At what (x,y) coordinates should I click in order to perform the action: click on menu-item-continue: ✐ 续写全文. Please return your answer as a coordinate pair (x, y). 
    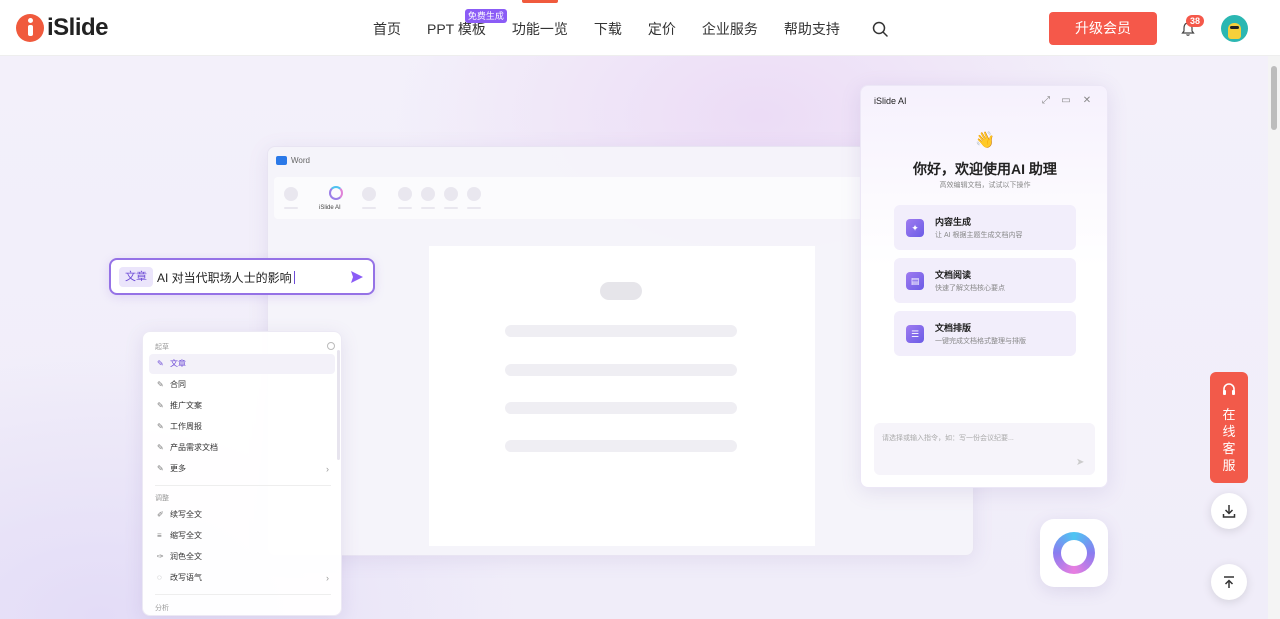
    Looking at the image, I should click on (242, 515).